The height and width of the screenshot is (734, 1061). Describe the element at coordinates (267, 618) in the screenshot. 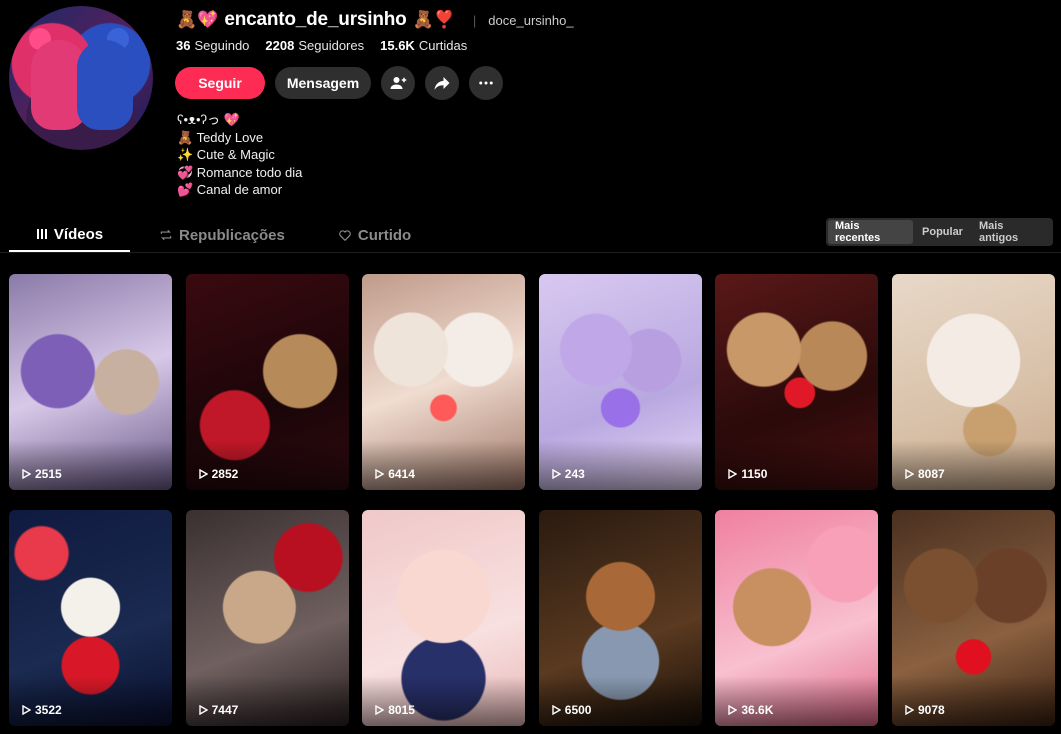

I see `video-card: 7447` at that location.